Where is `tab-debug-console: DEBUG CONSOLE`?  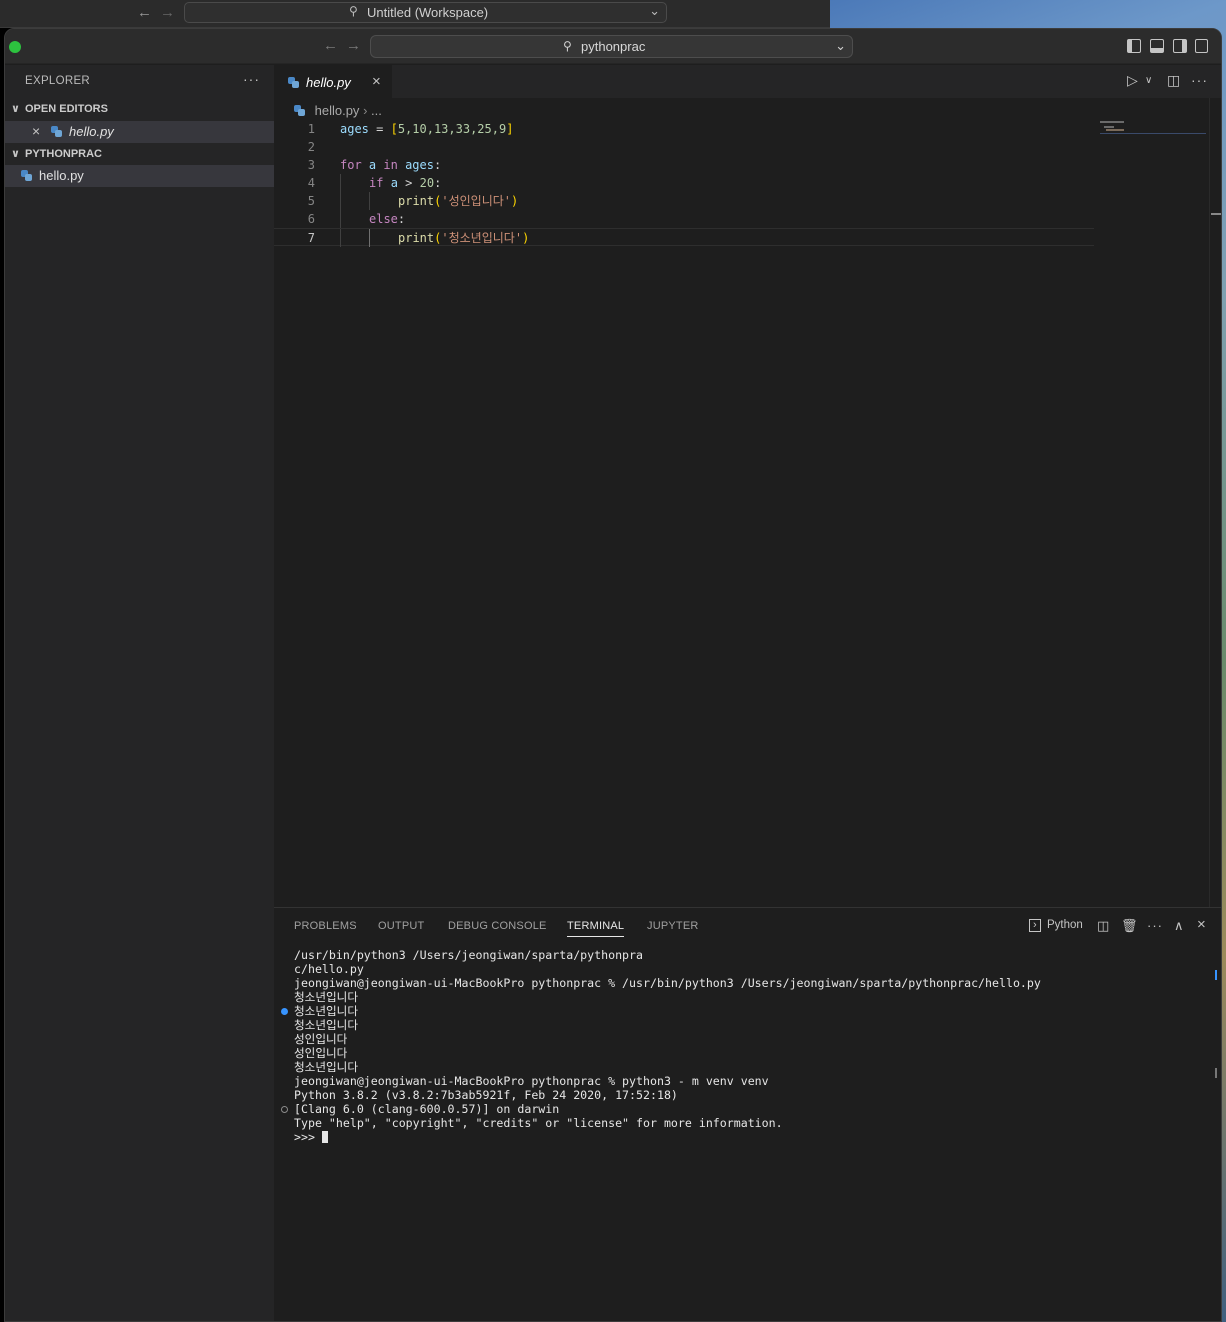
tab-debug-console: DEBUG CONSOLE is located at coordinates (497, 926).